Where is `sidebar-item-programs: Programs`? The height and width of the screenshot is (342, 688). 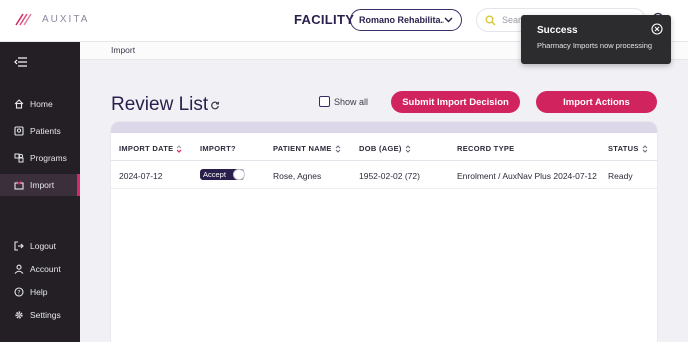 sidebar-item-programs: Programs is located at coordinates (40, 158).